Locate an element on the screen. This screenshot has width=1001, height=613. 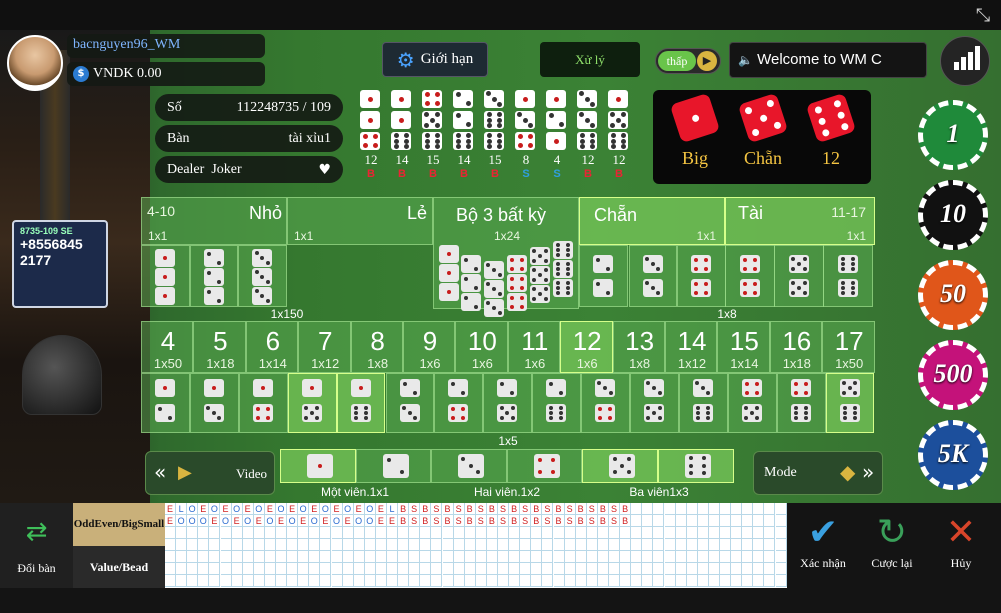
table-value: tài xỉu1 is located at coordinates (309, 138).